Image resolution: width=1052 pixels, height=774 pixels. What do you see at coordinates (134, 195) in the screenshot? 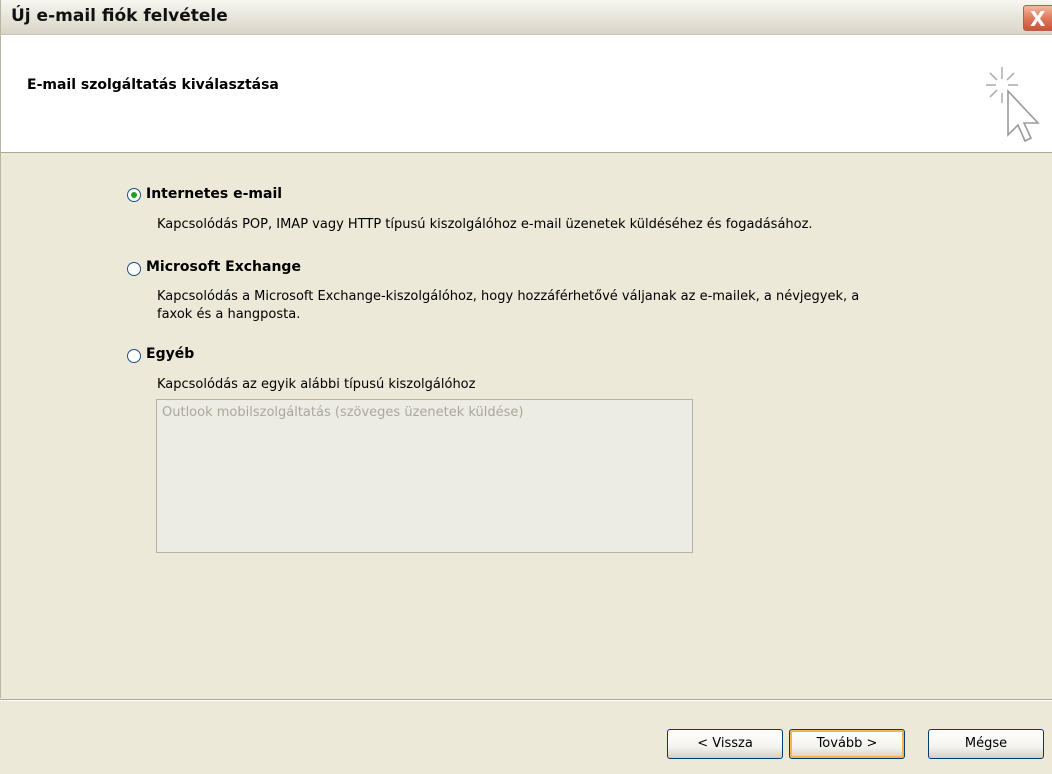
I see `radio-internet-email` at bounding box center [134, 195].